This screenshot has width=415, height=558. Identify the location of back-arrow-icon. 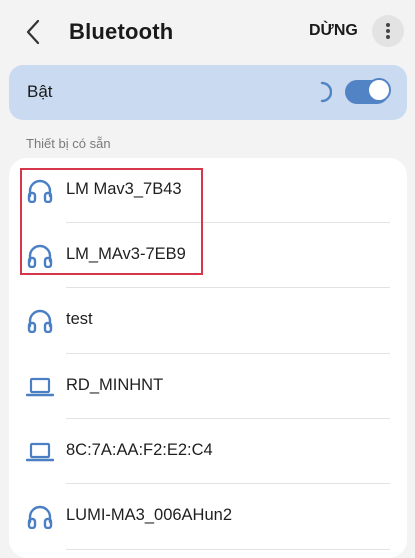
(33, 32).